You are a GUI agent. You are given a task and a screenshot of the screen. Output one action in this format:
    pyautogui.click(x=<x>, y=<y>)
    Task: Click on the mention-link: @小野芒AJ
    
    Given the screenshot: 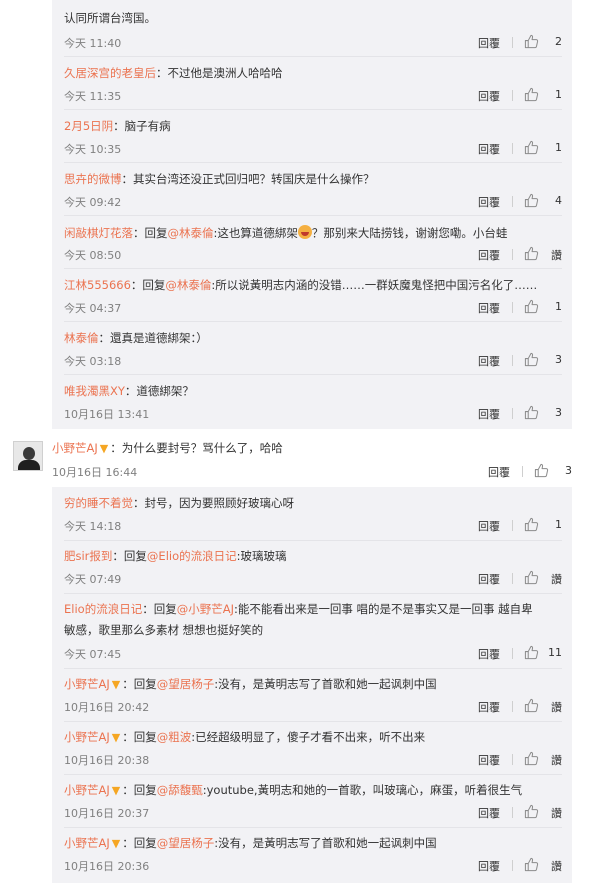 What is the action you would take?
    pyautogui.click(x=205, y=609)
    